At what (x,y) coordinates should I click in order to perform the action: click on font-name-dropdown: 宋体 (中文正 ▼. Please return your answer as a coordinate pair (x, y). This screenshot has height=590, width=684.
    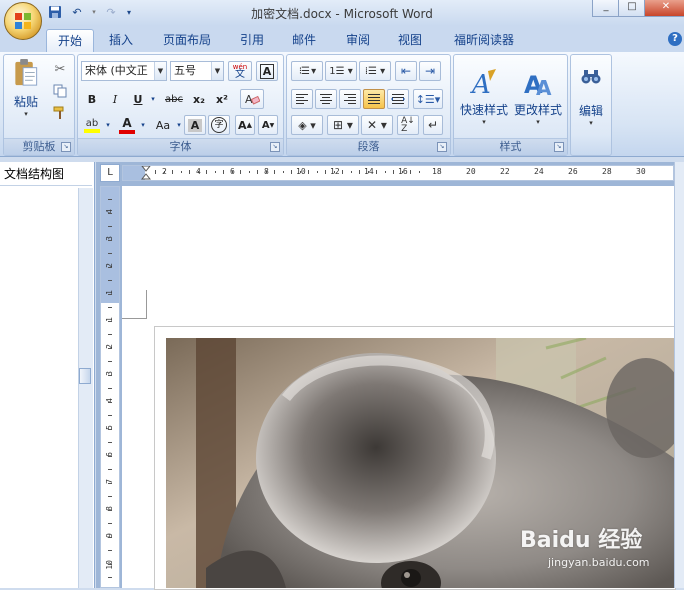
    Looking at the image, I should click on (124, 71).